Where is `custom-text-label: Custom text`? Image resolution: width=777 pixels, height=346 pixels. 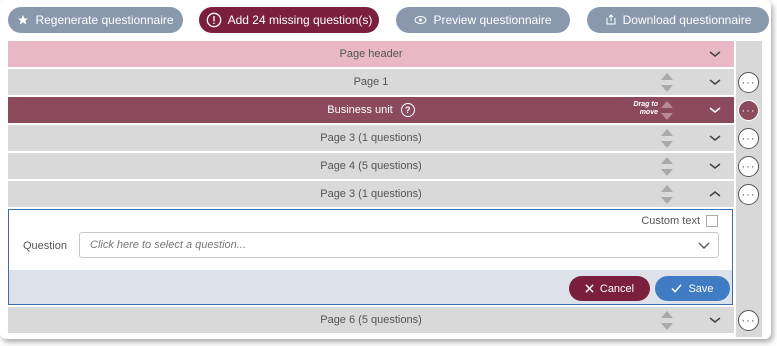 custom-text-label: Custom text is located at coordinates (670, 221).